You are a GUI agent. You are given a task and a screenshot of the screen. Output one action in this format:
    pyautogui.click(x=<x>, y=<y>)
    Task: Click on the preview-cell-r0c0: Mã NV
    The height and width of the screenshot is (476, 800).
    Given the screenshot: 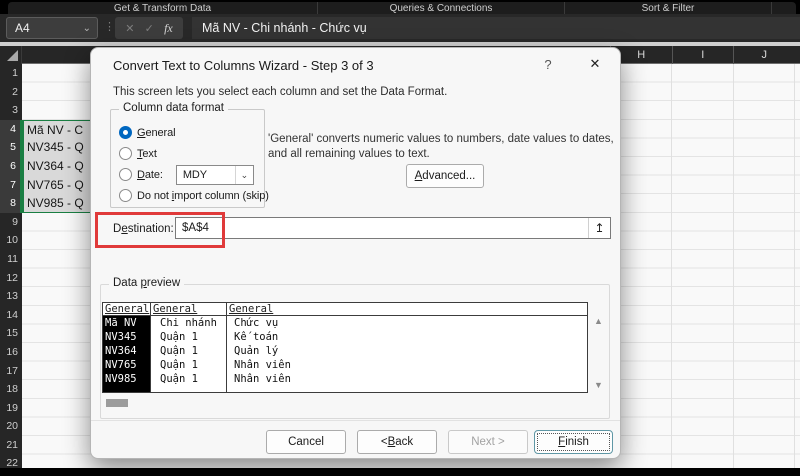 What is the action you would take?
    pyautogui.click(x=127, y=323)
    